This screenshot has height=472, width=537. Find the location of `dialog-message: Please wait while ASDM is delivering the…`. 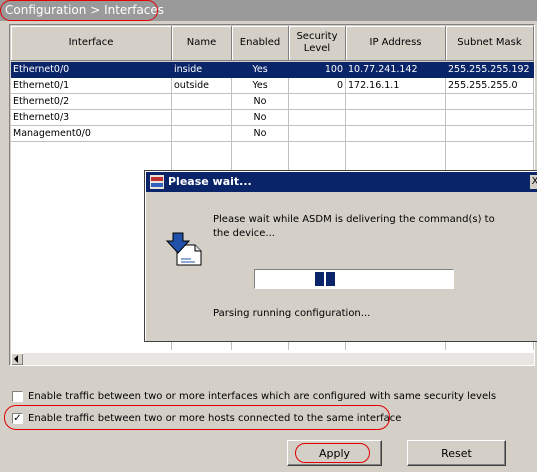

dialog-message: Please wait while ASDM is delivering the… is located at coordinates (354, 226).